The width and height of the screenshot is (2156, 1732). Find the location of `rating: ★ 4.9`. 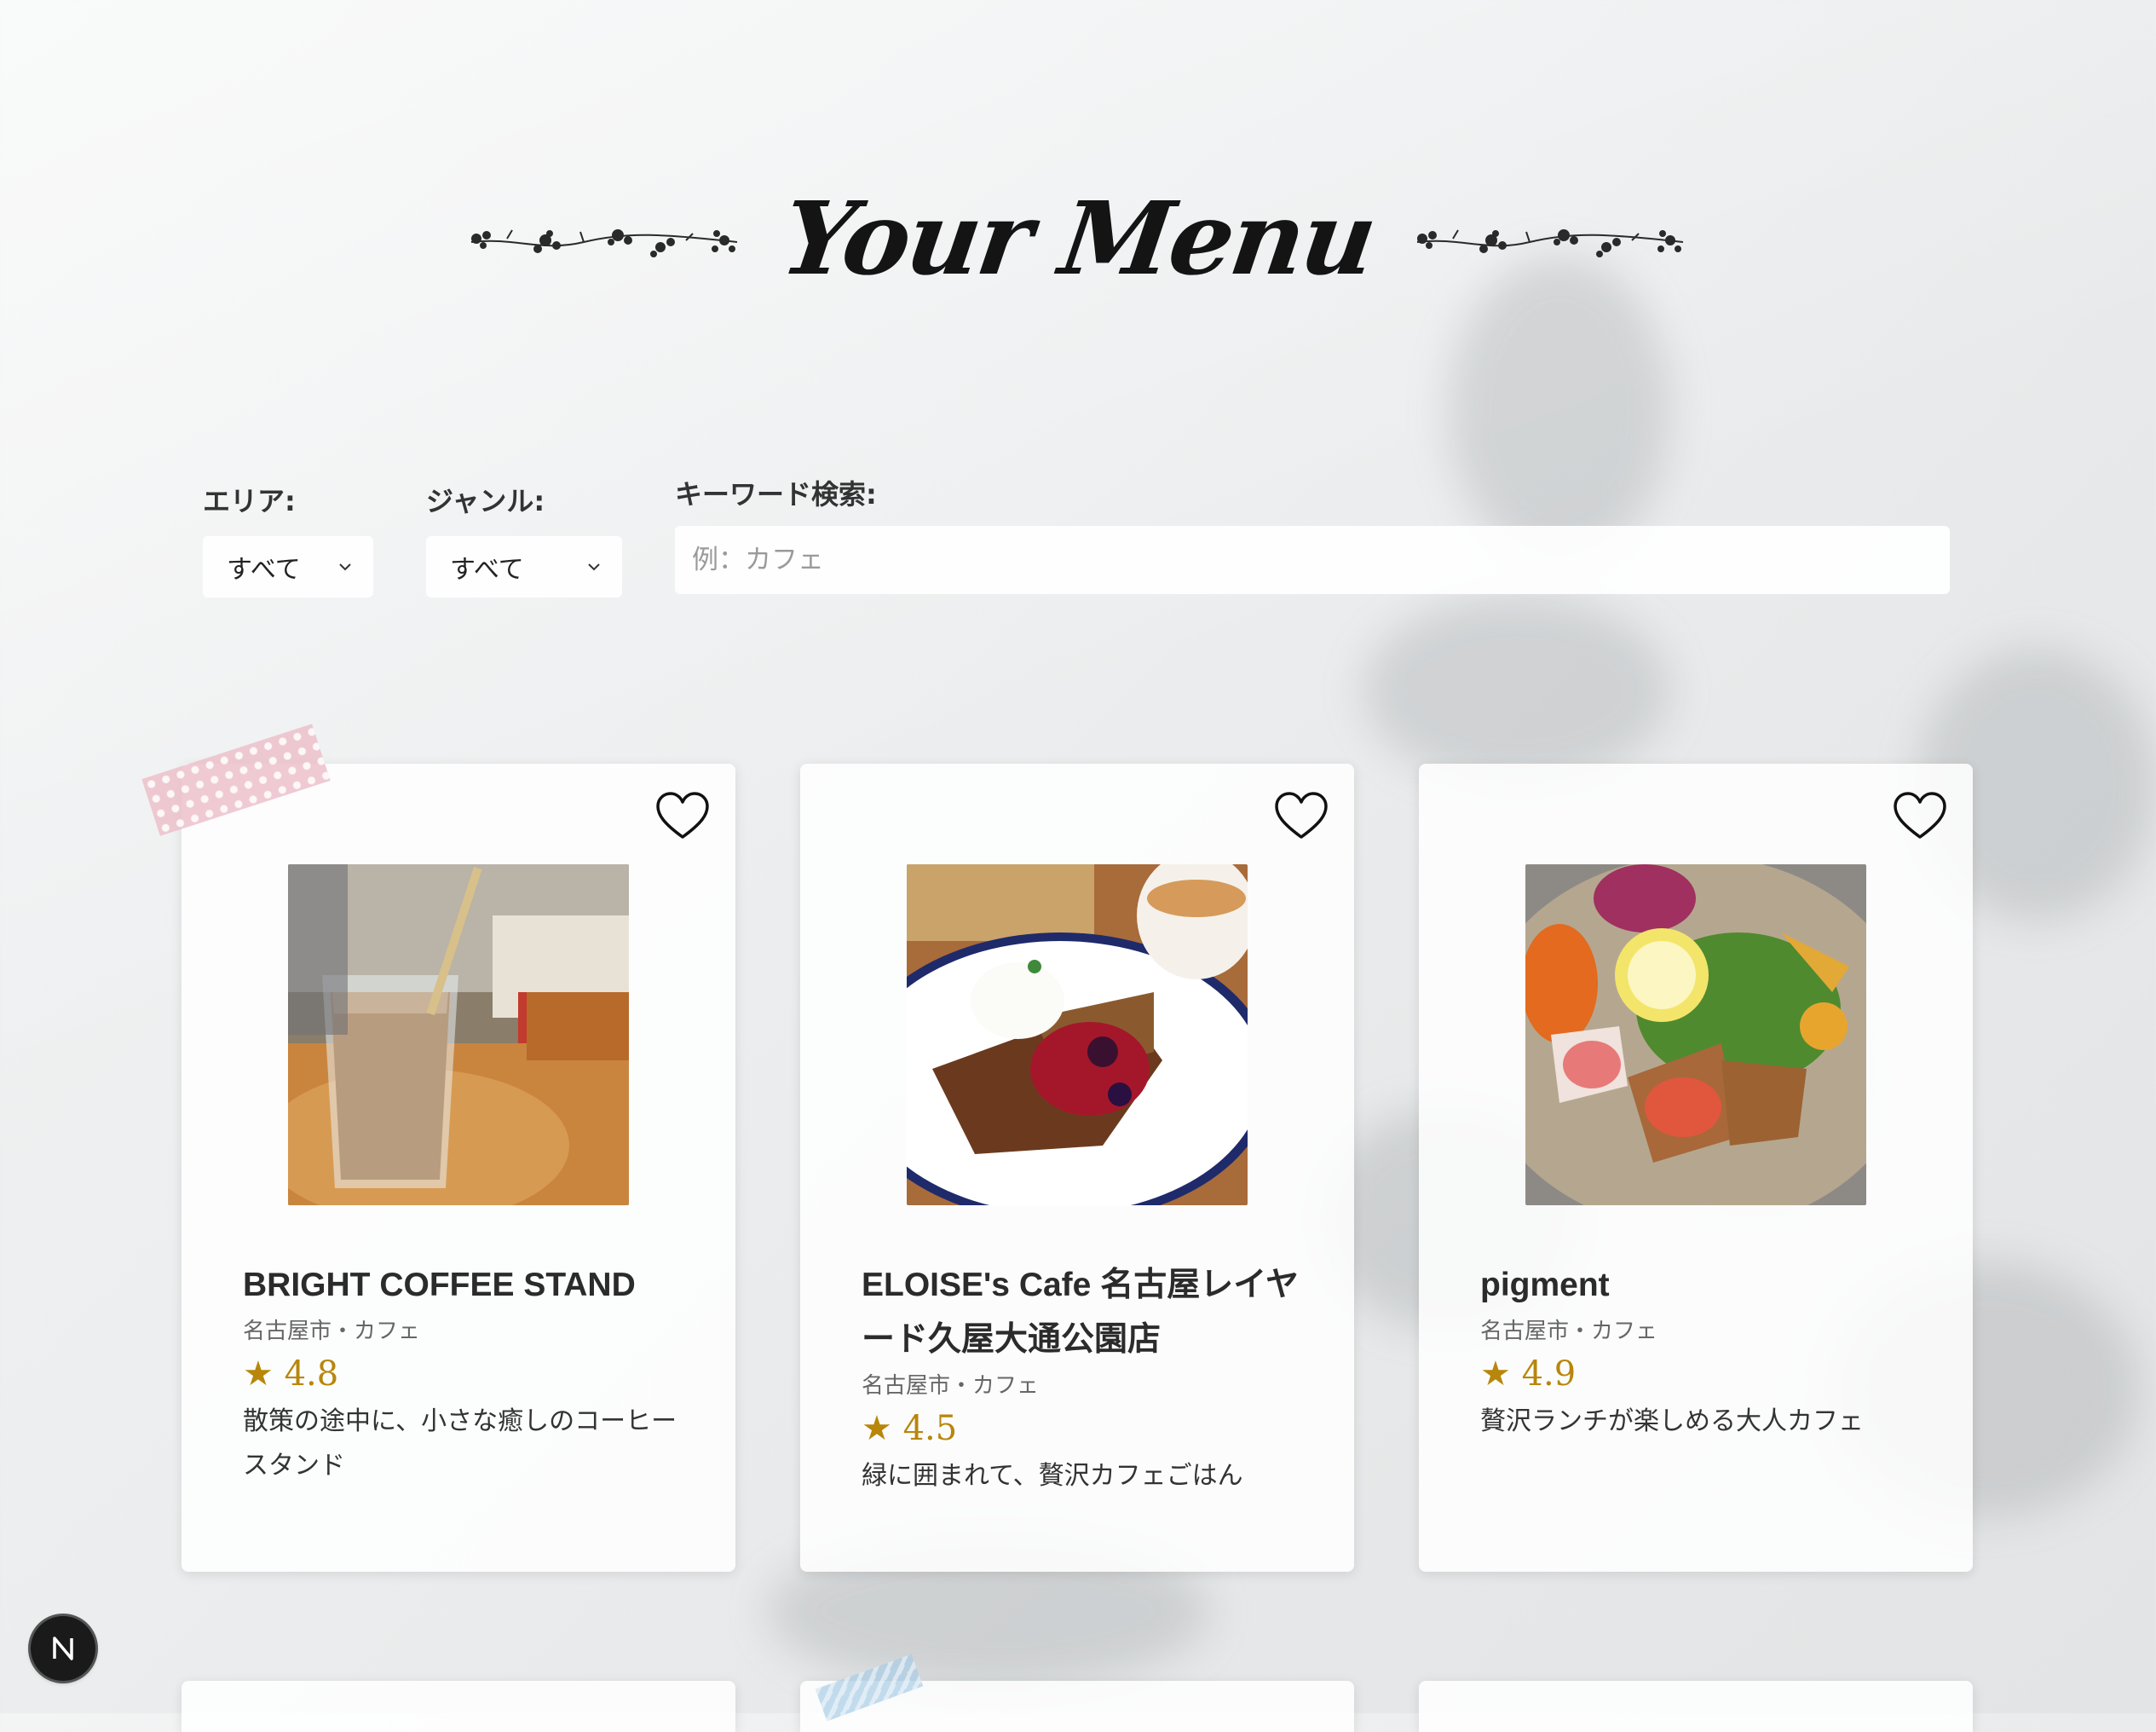

rating: ★ 4.9 is located at coordinates (1528, 1374).